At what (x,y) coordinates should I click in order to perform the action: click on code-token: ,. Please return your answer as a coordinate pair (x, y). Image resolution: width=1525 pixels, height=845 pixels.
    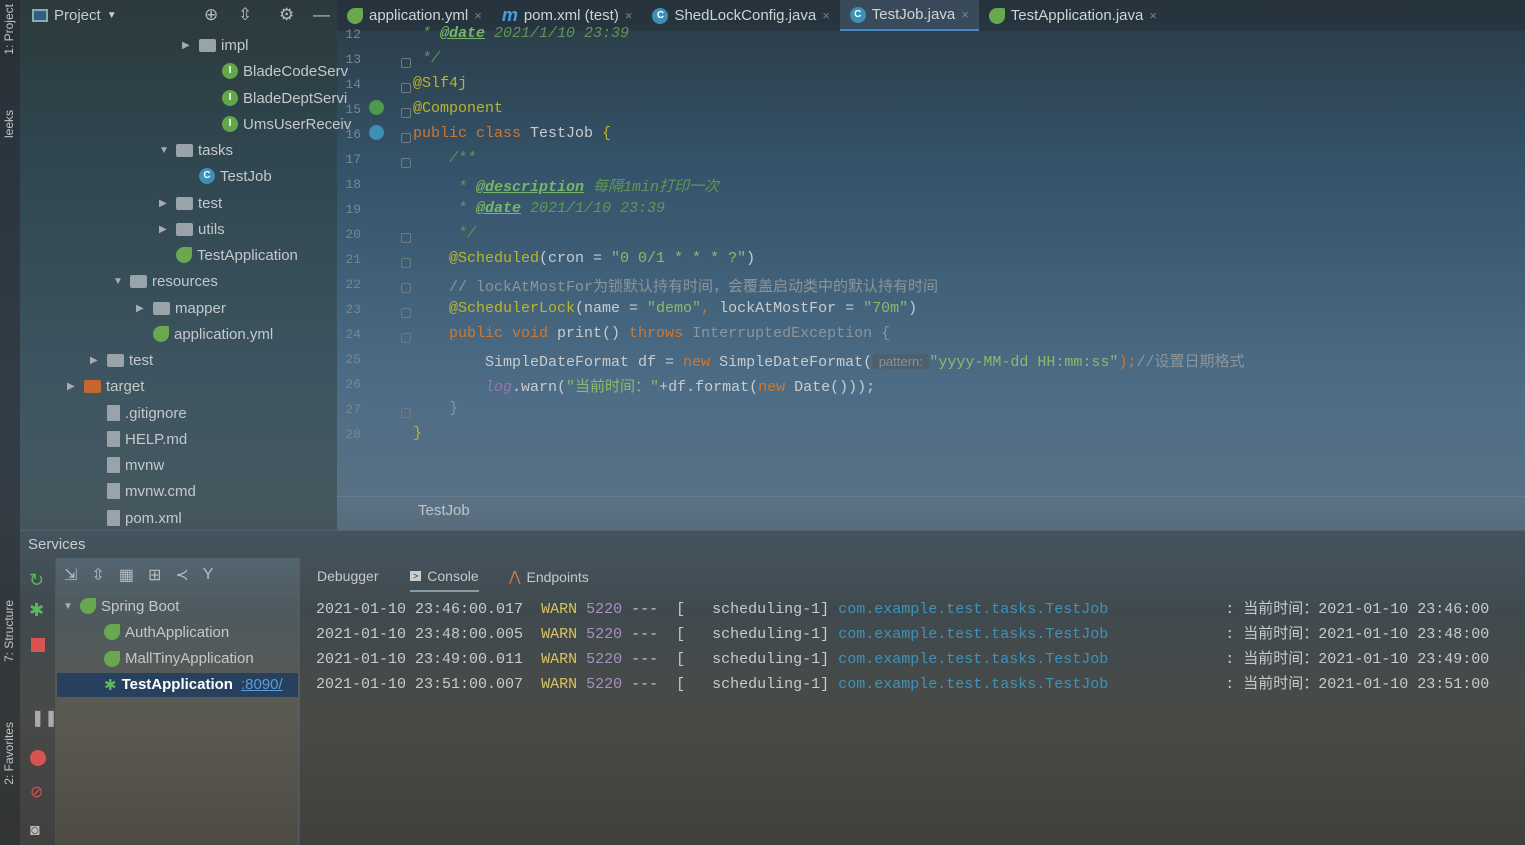
    Looking at the image, I should click on (710, 308).